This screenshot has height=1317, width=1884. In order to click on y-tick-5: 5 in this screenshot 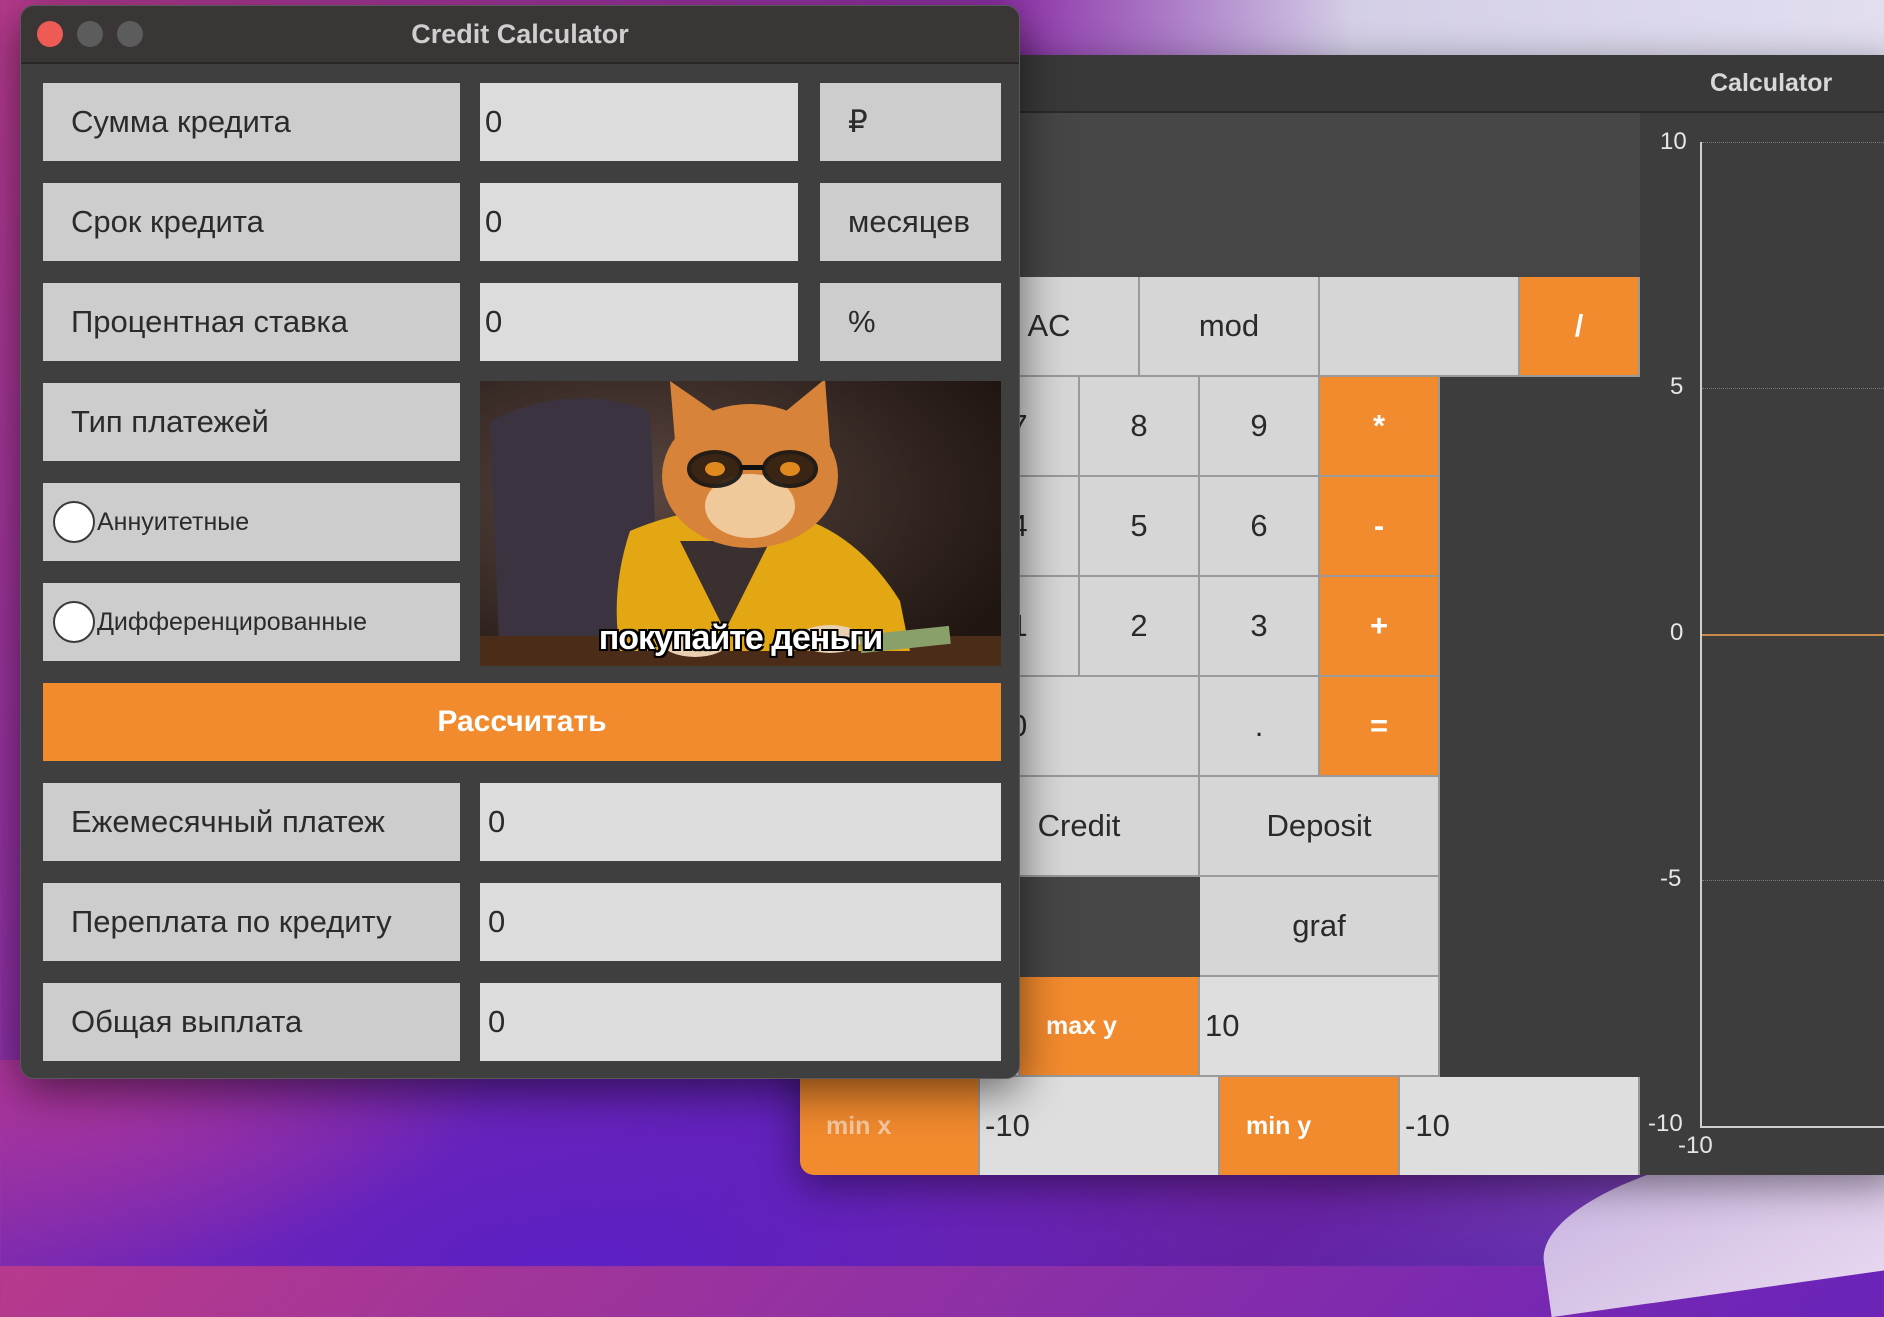, I will do `click(1677, 386)`.